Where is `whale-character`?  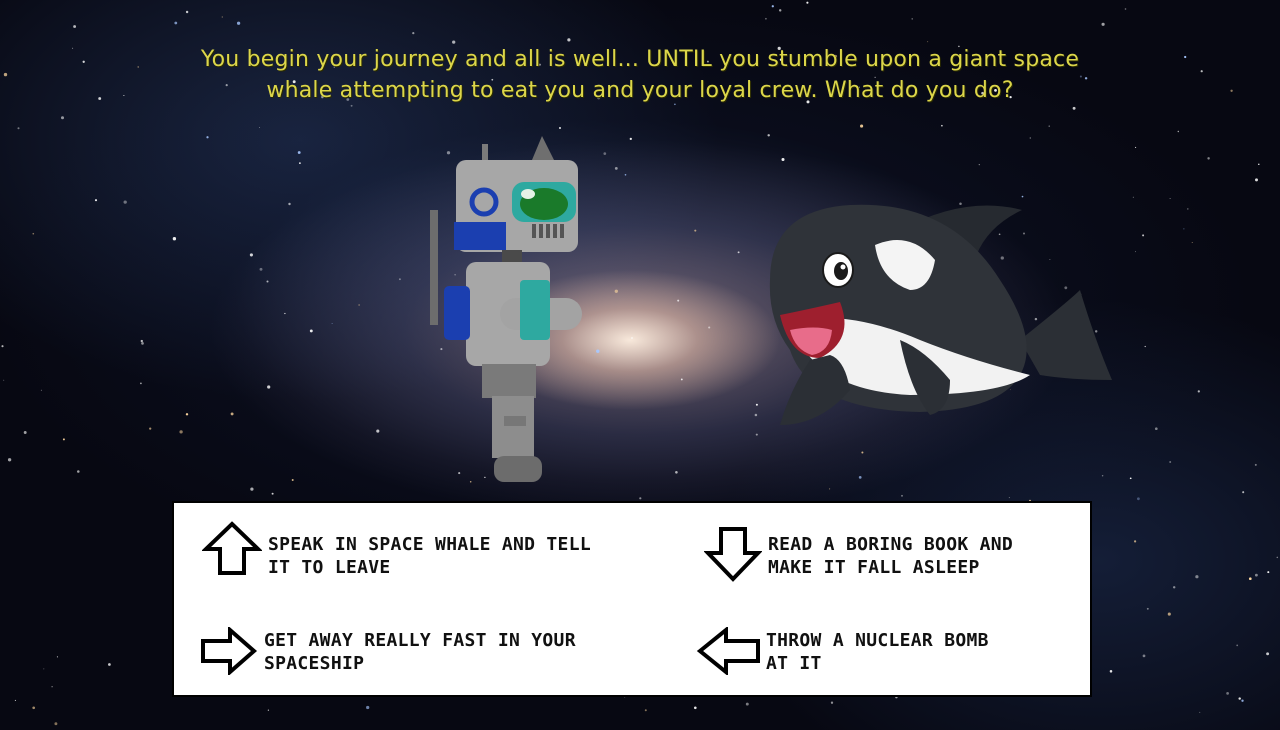 whale-character is located at coordinates (940, 314).